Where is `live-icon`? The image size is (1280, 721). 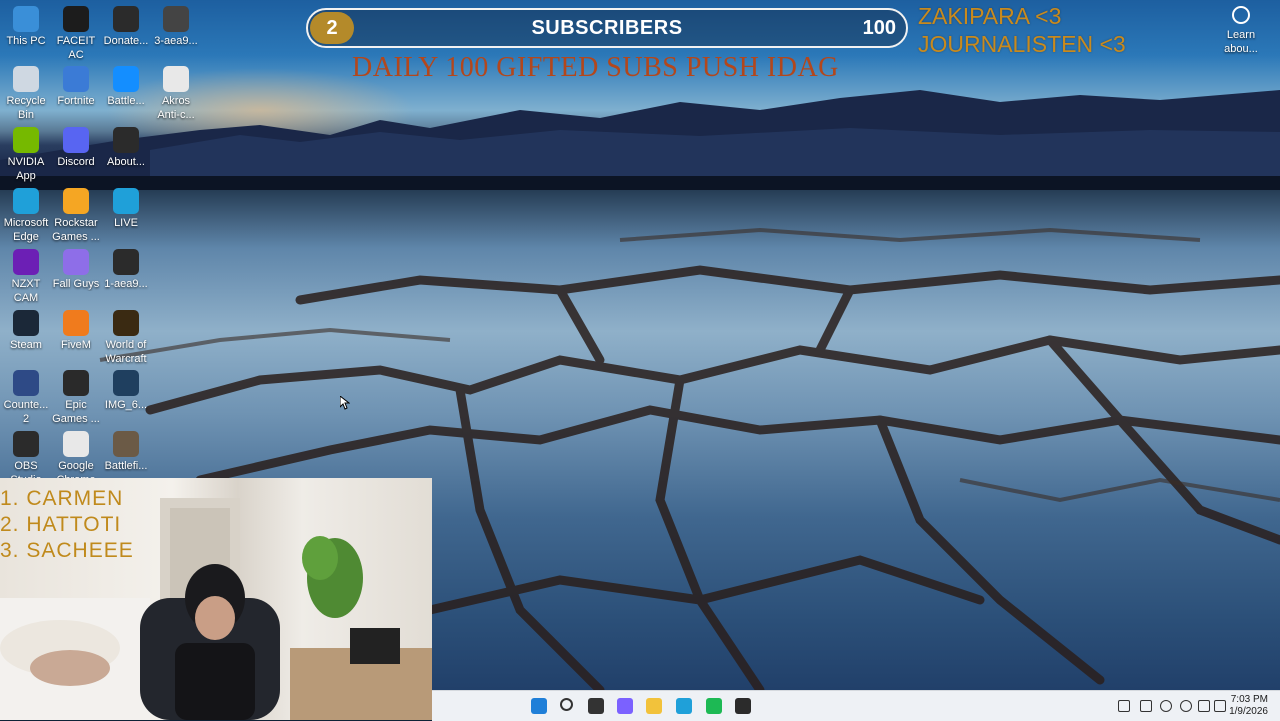
live-icon is located at coordinates (126, 201).